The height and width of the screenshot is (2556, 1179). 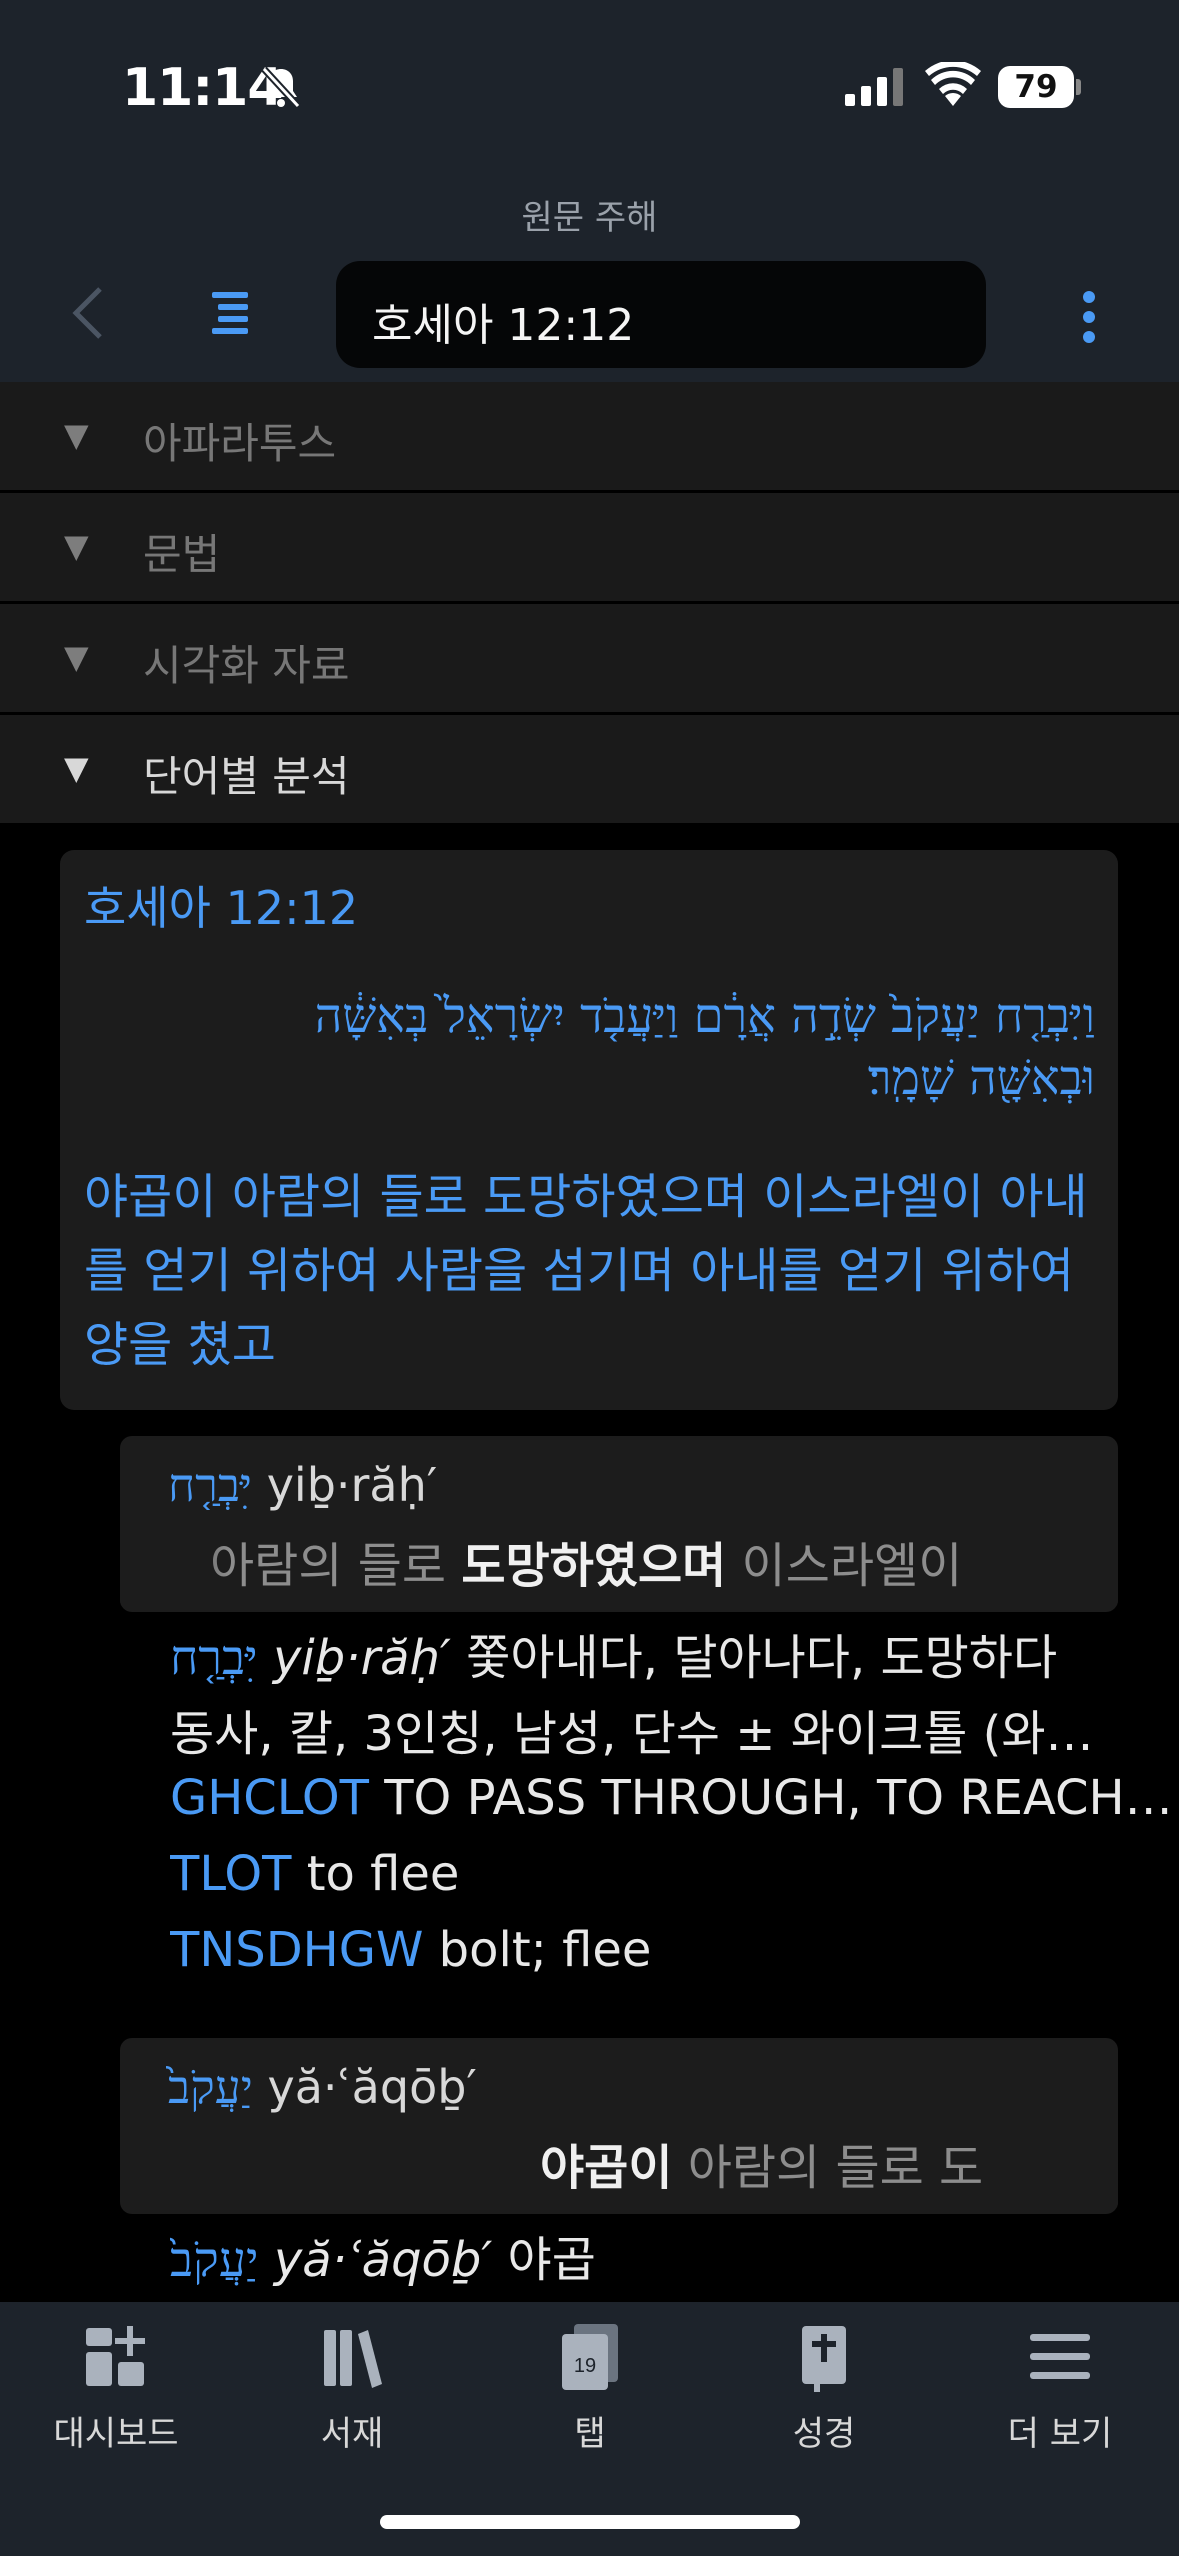 I want to click on tab-tabs: 19 탭, so click(x=590, y=2388).